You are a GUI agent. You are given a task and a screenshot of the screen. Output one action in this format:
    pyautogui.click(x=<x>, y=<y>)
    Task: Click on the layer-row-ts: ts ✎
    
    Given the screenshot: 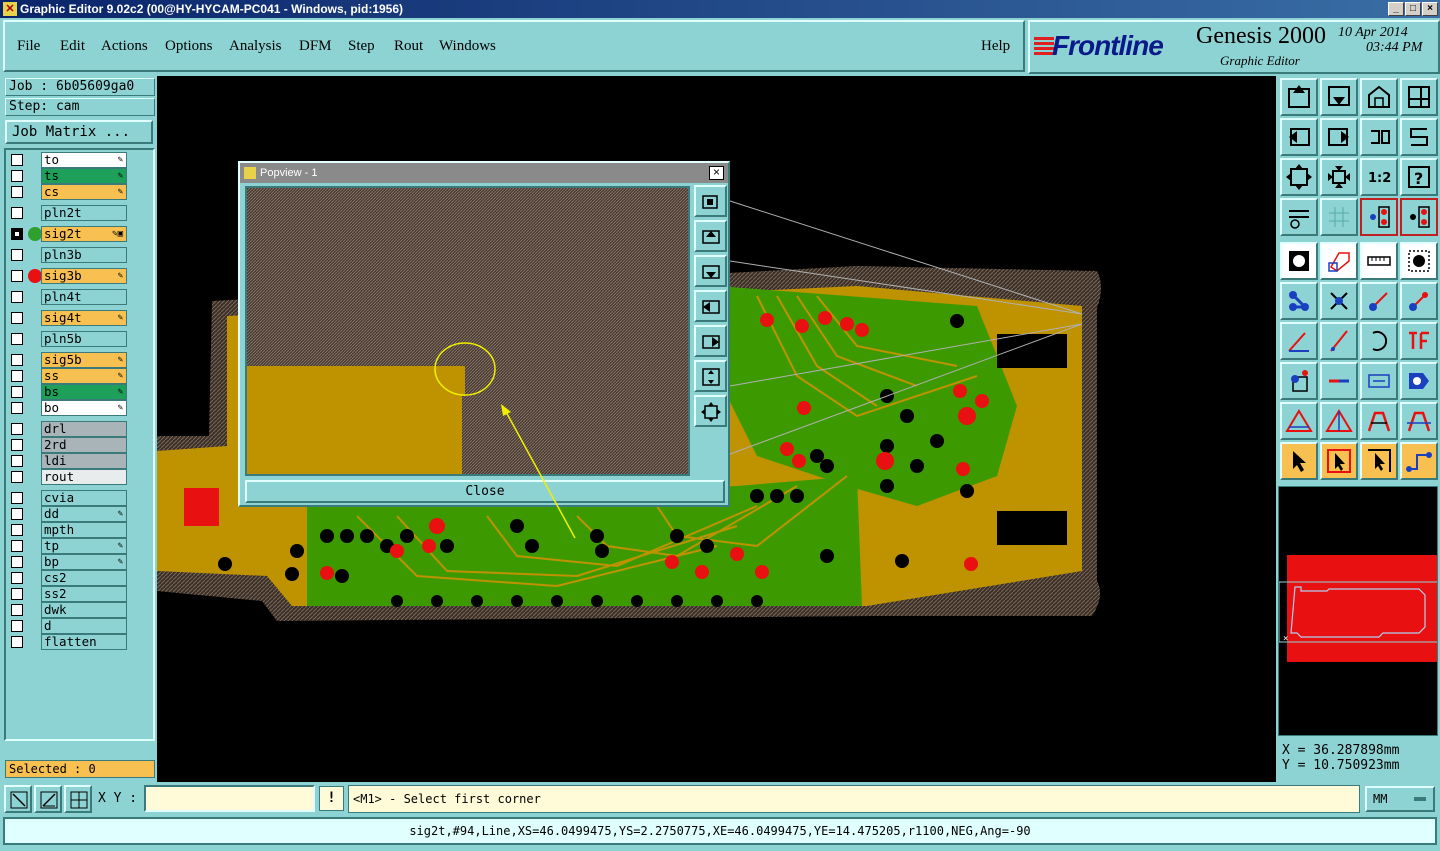 What is the action you would take?
    pyautogui.click(x=68, y=176)
    